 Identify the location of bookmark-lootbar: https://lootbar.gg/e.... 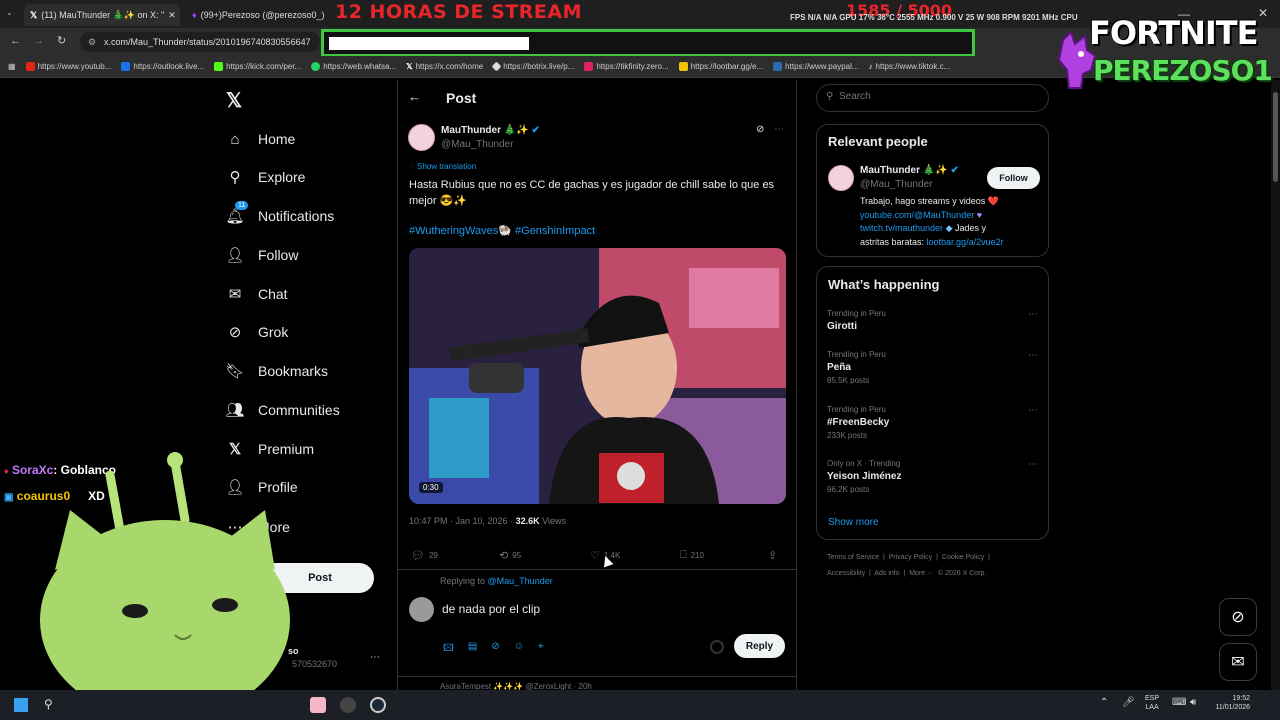
(720, 66).